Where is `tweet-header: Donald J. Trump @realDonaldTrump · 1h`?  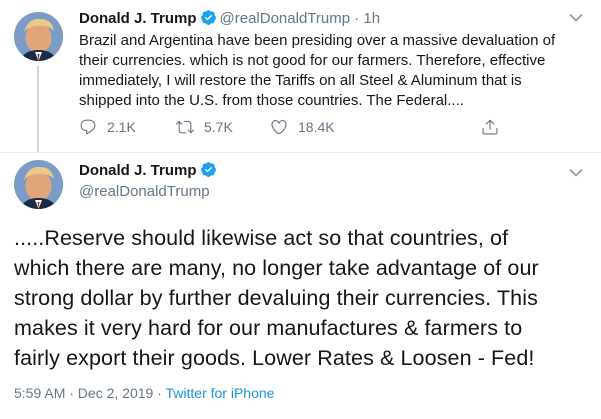
tweet-header: Donald J. Trump @realDonaldTrump · 1h is located at coordinates (229, 19).